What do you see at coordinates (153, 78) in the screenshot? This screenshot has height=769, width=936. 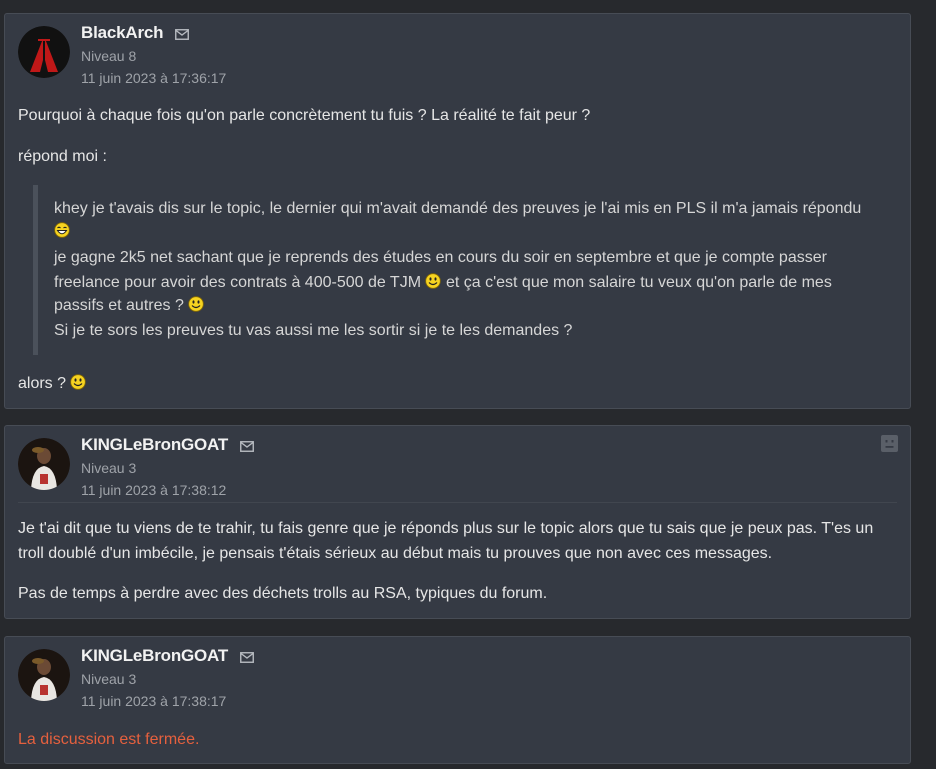 I see `post-date: 11 juin 2023 à 17:36:17` at bounding box center [153, 78].